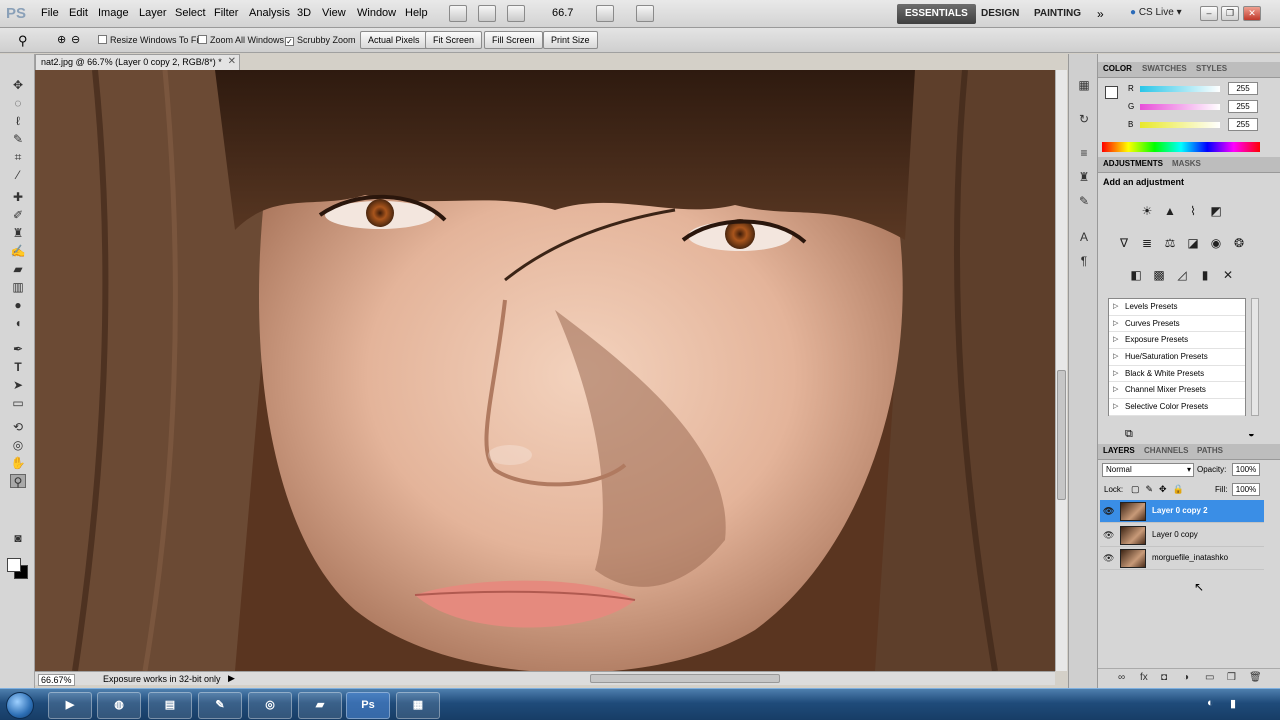  Describe the element at coordinates (1180, 89) in the screenshot. I see `red-slider` at that location.